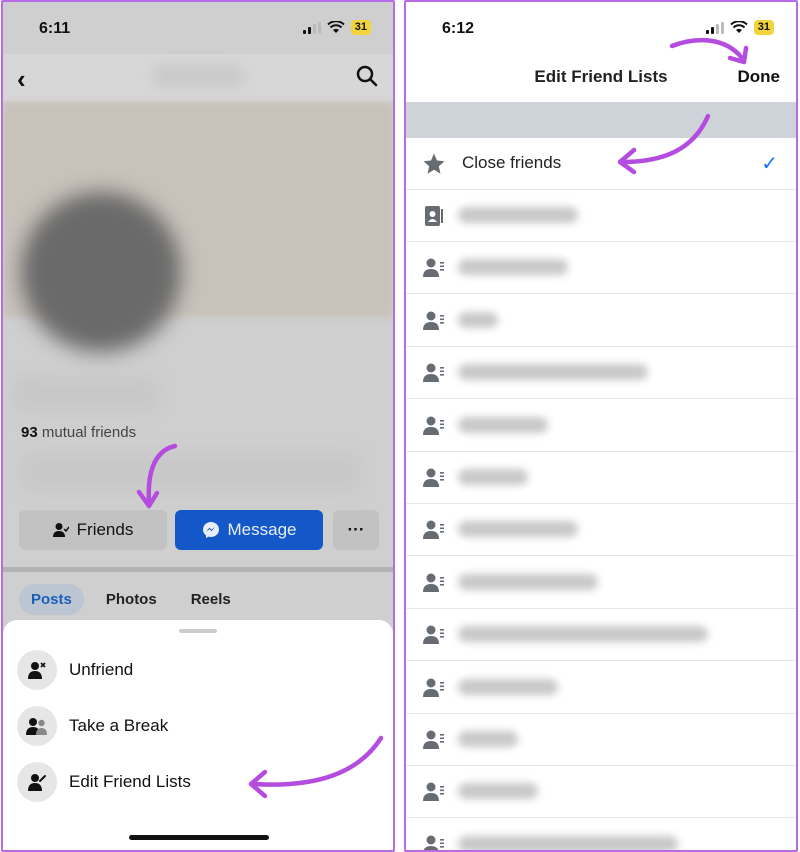  I want to click on done-button: Done, so click(759, 77).